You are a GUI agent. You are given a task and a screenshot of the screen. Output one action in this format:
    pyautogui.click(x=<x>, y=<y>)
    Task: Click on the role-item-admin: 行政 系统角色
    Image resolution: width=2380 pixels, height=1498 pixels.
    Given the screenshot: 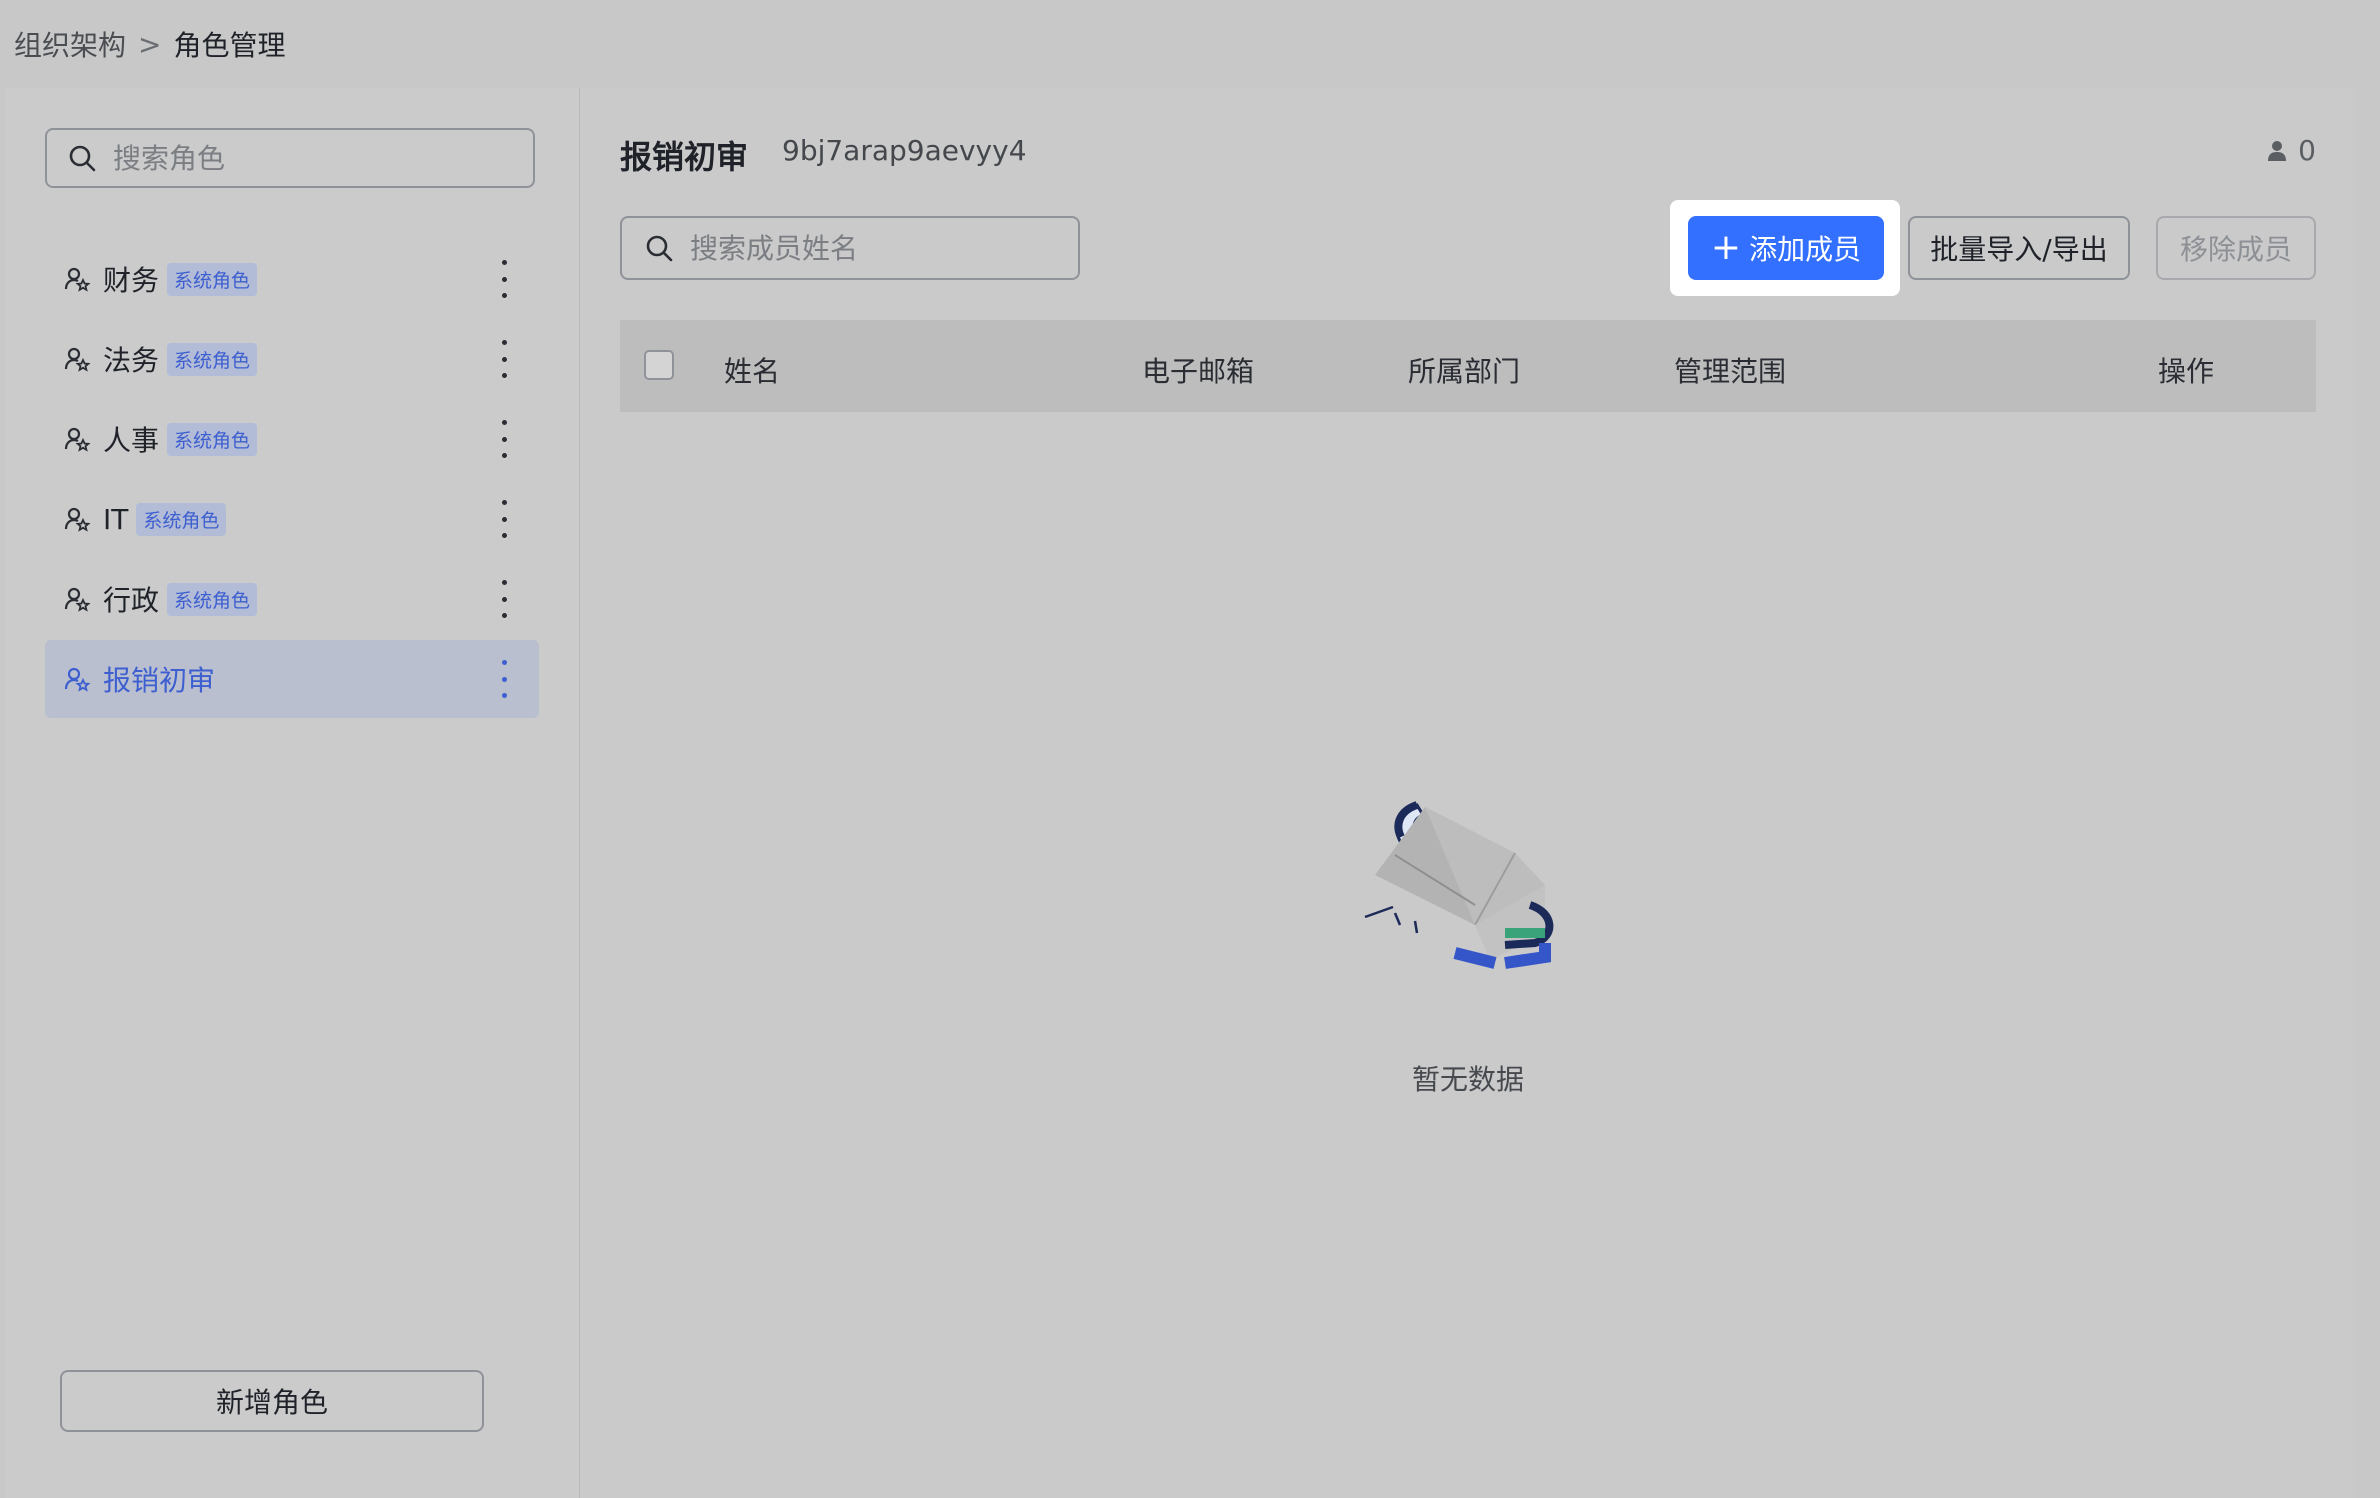 What is the action you would take?
    pyautogui.click(x=292, y=599)
    